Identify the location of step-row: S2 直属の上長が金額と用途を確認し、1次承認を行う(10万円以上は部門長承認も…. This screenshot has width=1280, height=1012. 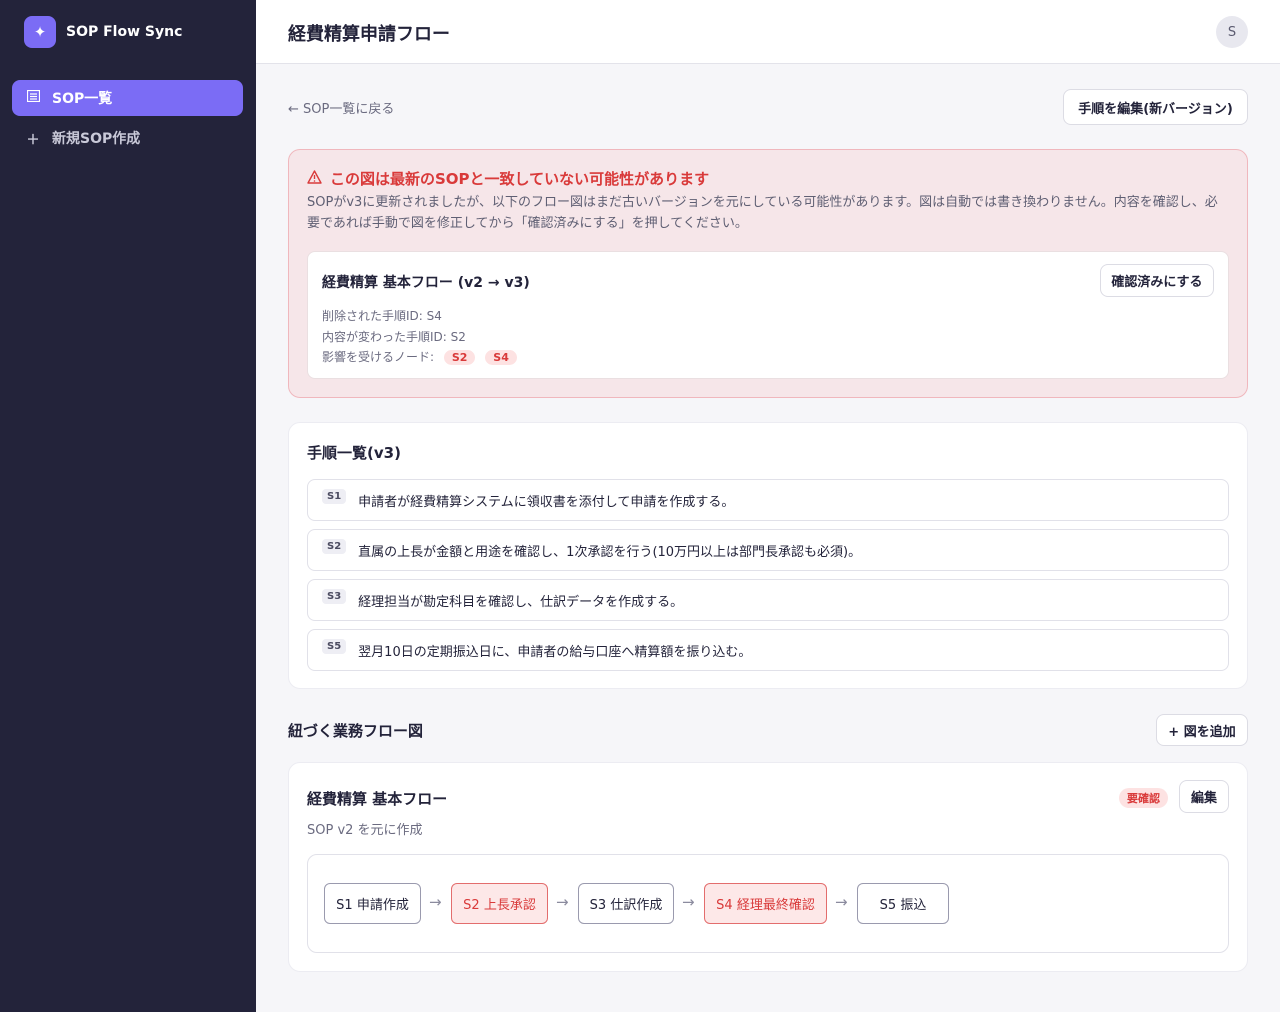
(768, 550).